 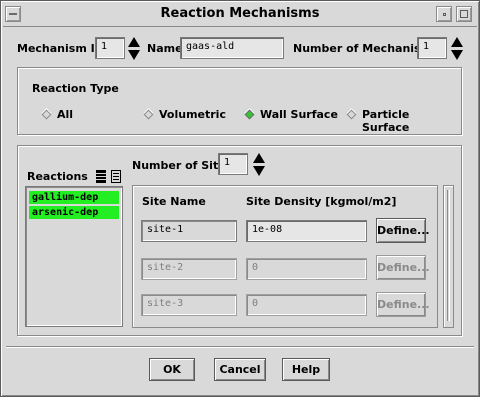 I want to click on radio-all: All, so click(x=80, y=115).